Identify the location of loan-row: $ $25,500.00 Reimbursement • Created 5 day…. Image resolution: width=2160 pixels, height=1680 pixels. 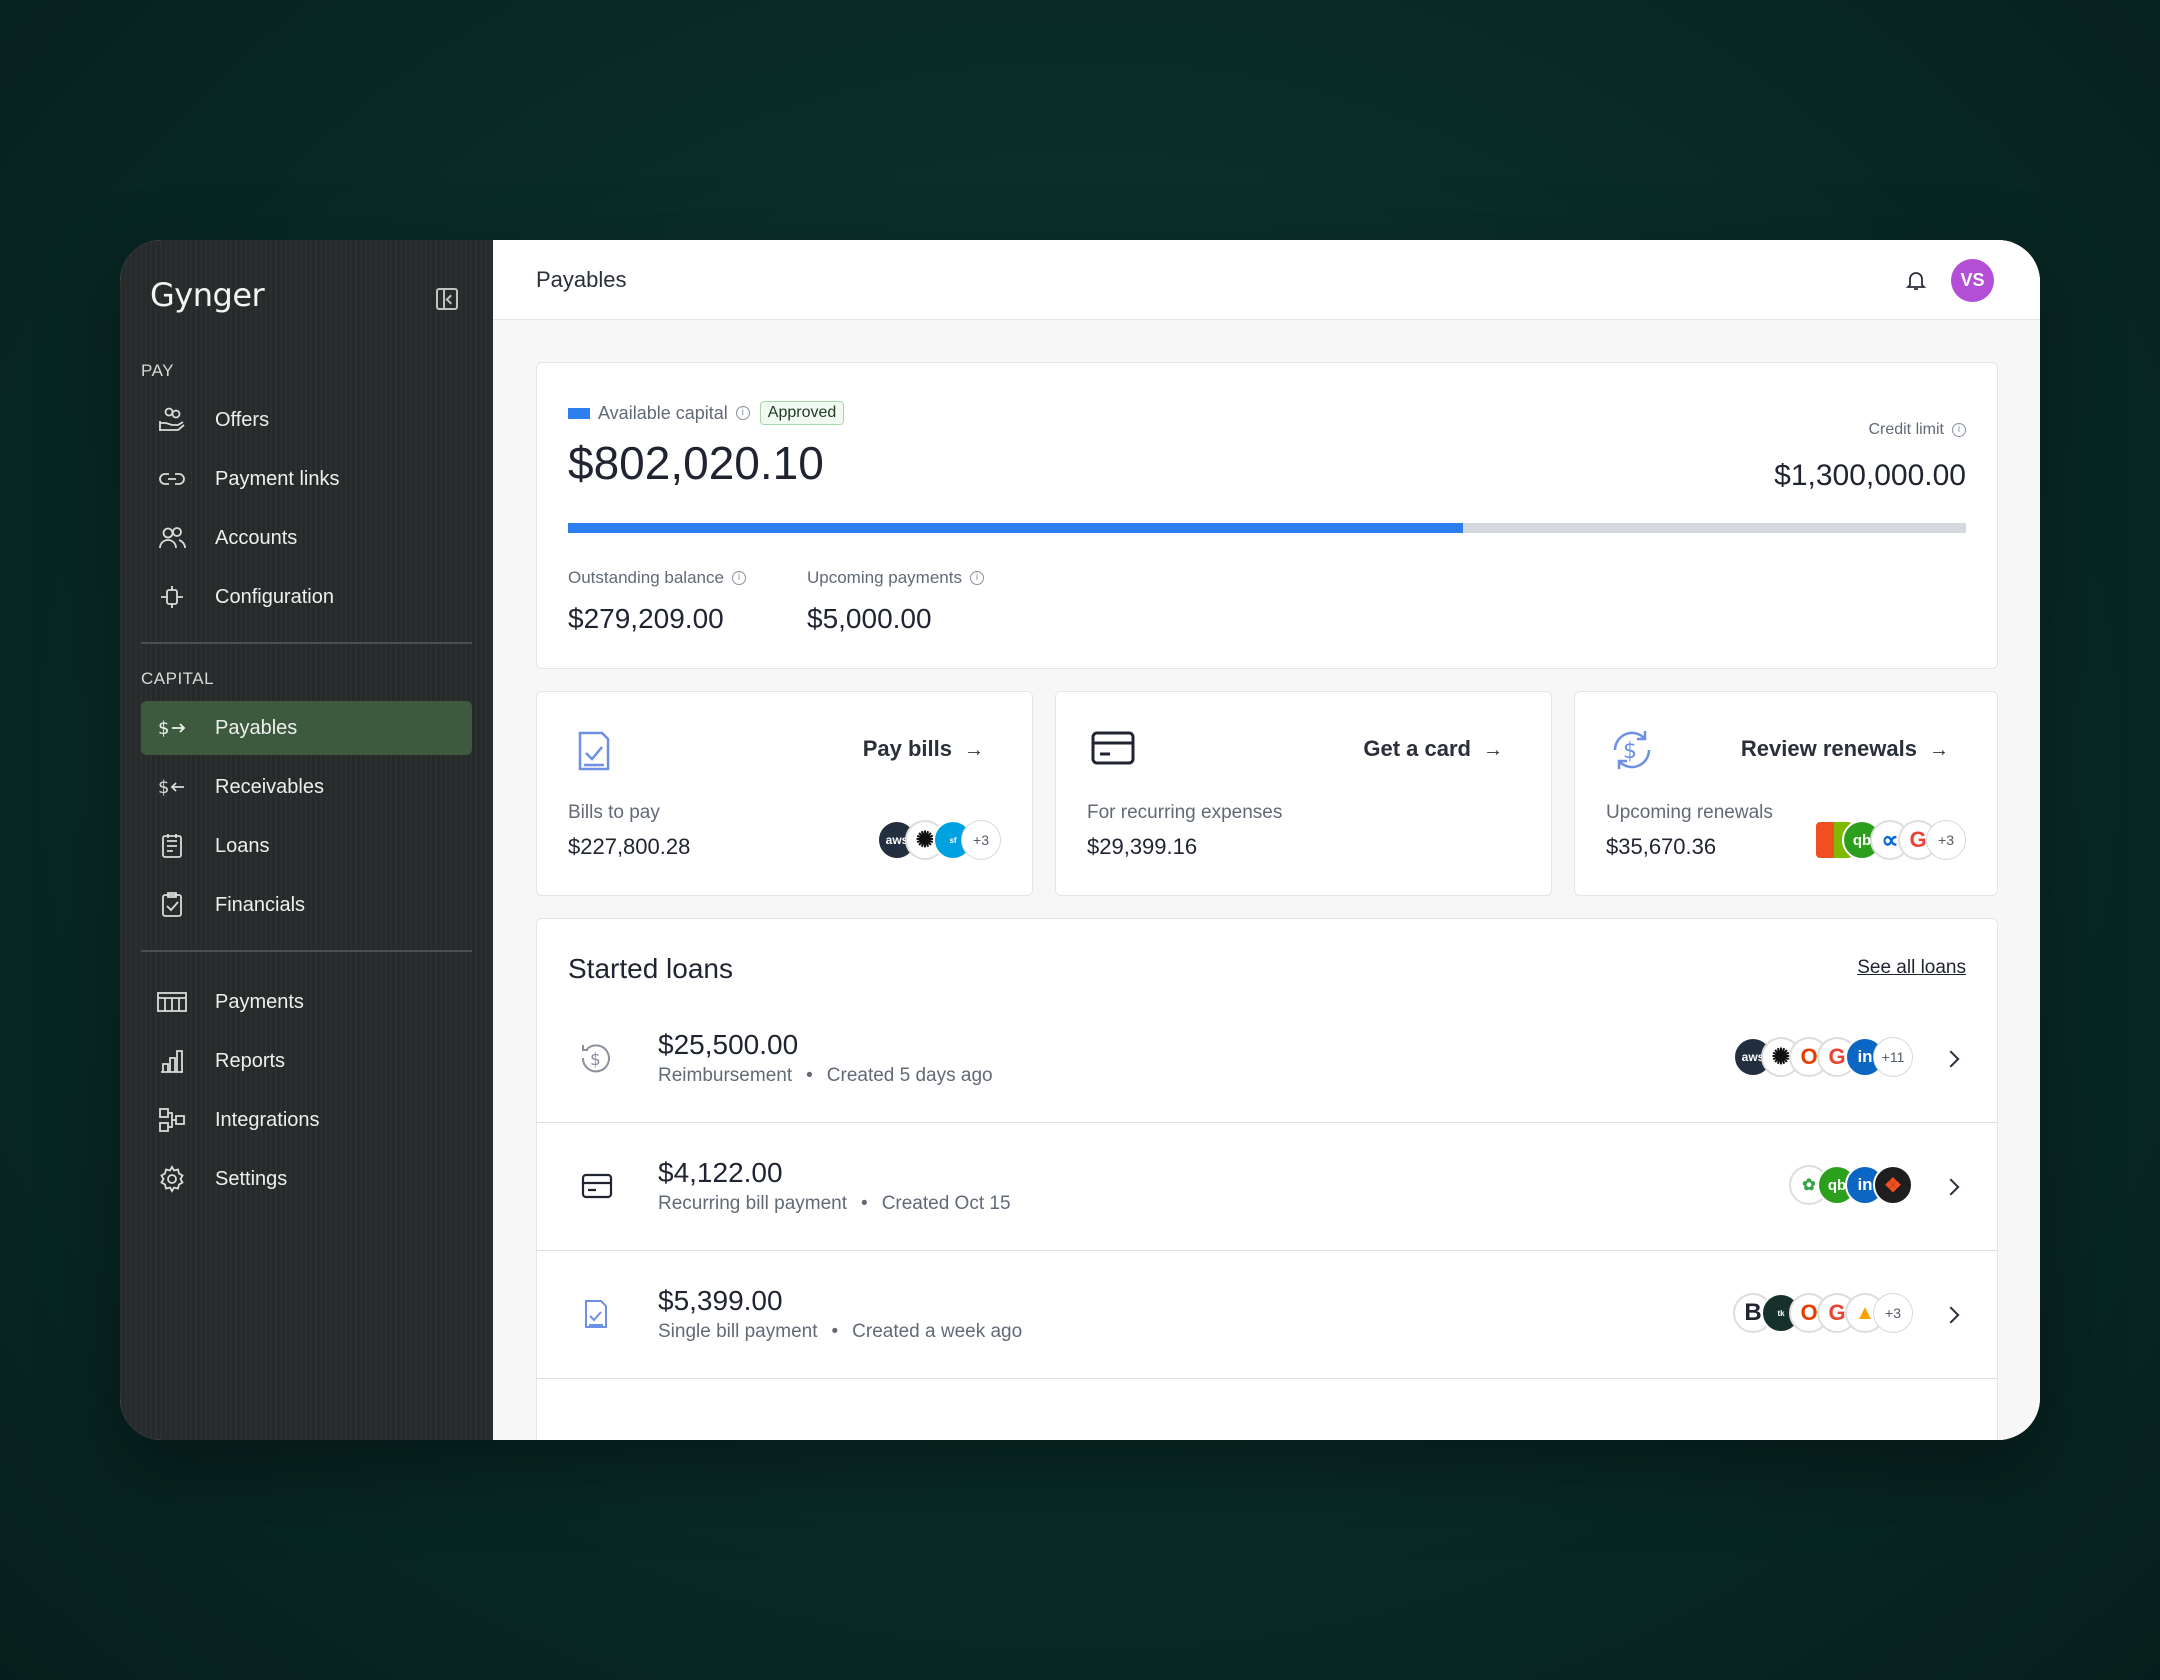
(1267, 1059).